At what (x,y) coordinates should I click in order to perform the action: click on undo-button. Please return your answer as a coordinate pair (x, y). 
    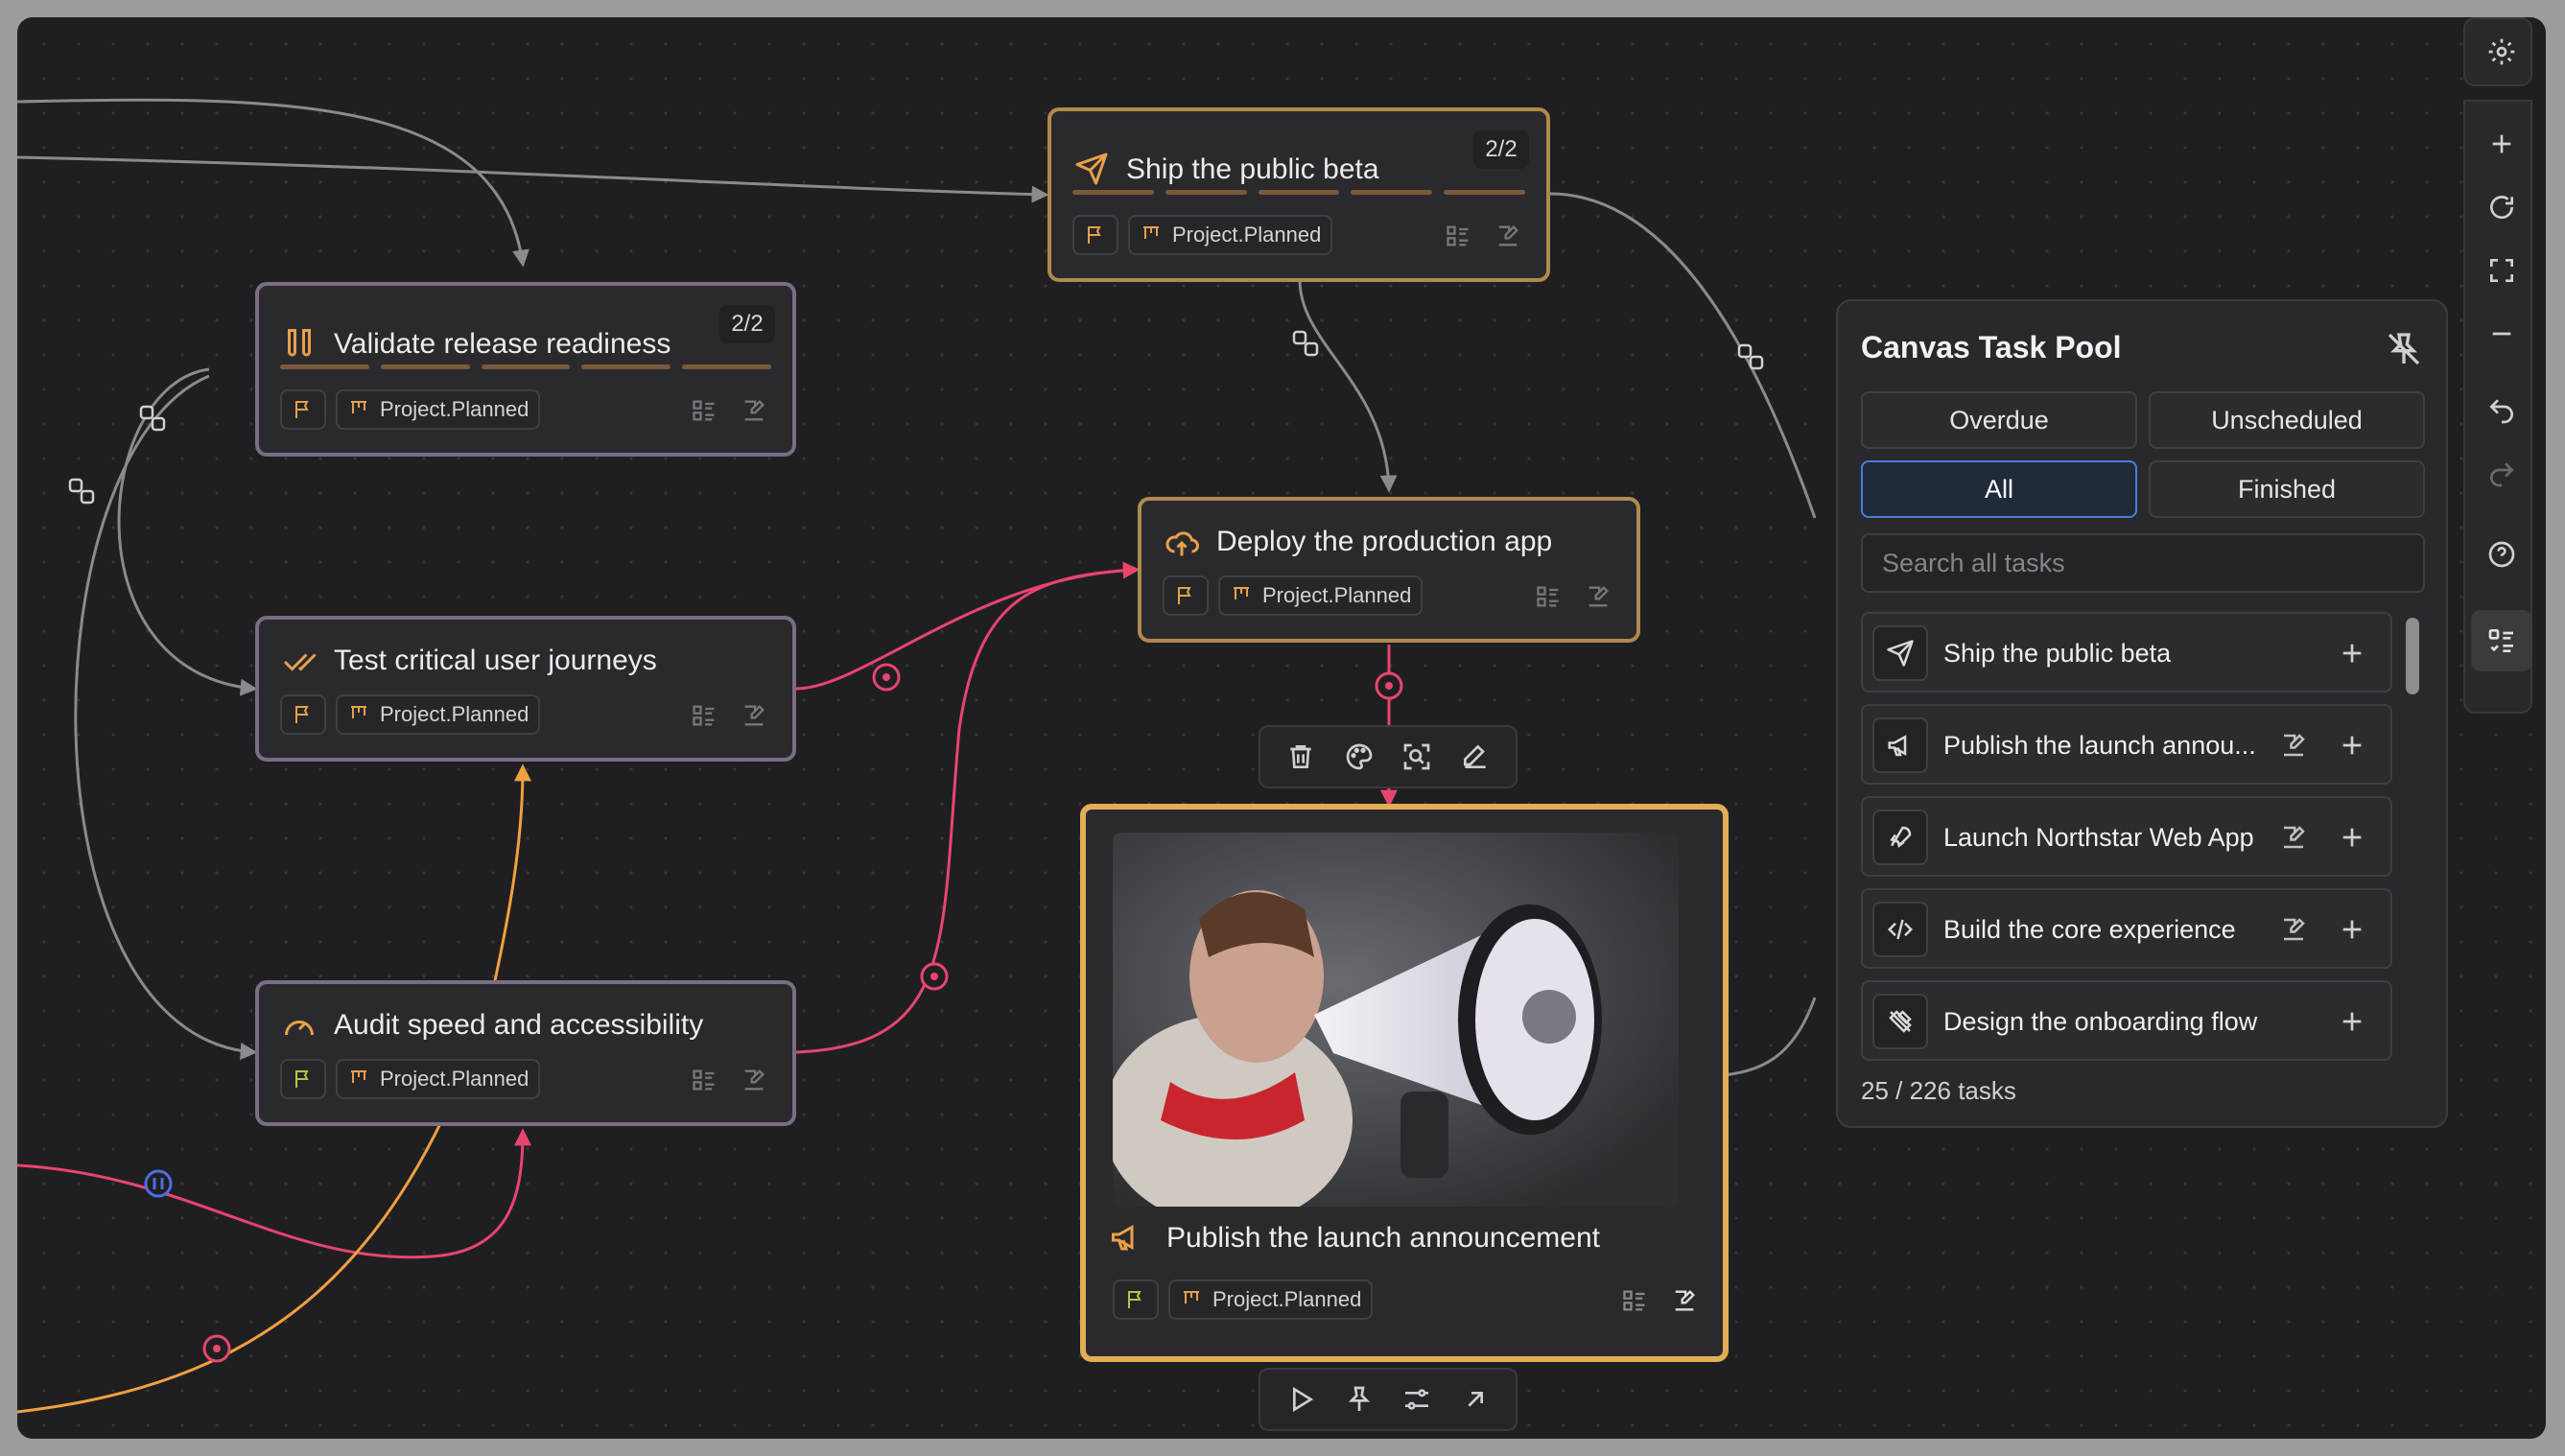
    Looking at the image, I should click on (2501, 410).